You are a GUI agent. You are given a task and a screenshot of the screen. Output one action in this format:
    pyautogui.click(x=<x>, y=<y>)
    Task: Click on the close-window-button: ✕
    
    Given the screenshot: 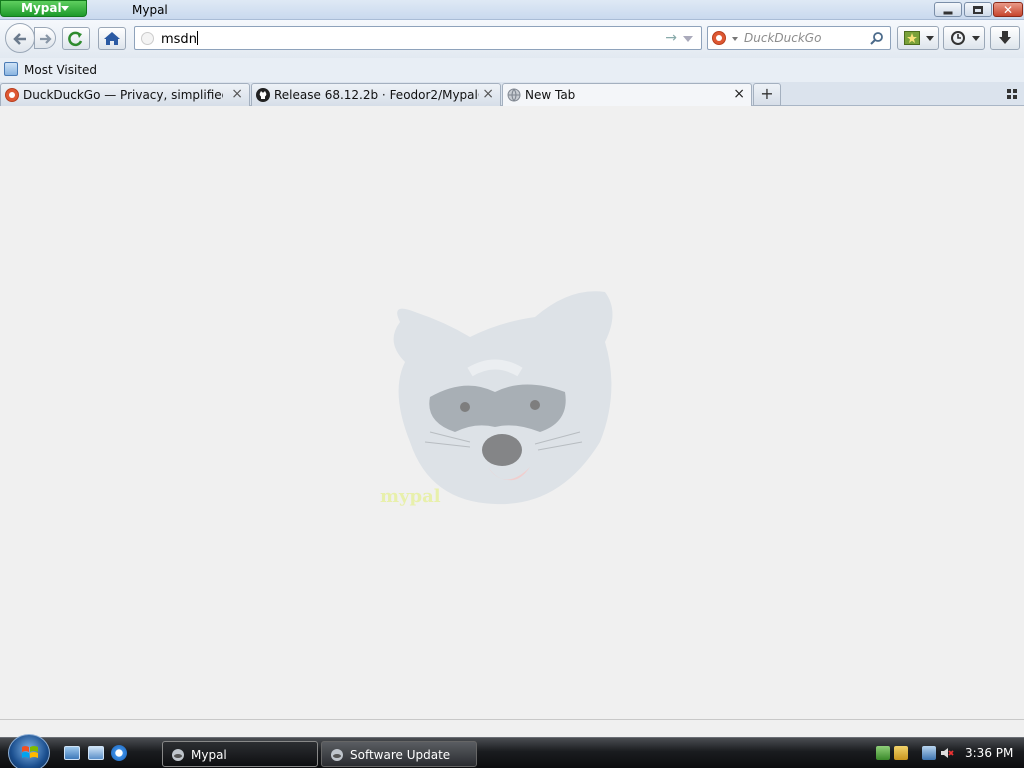 What is the action you would take?
    pyautogui.click(x=1008, y=9)
    